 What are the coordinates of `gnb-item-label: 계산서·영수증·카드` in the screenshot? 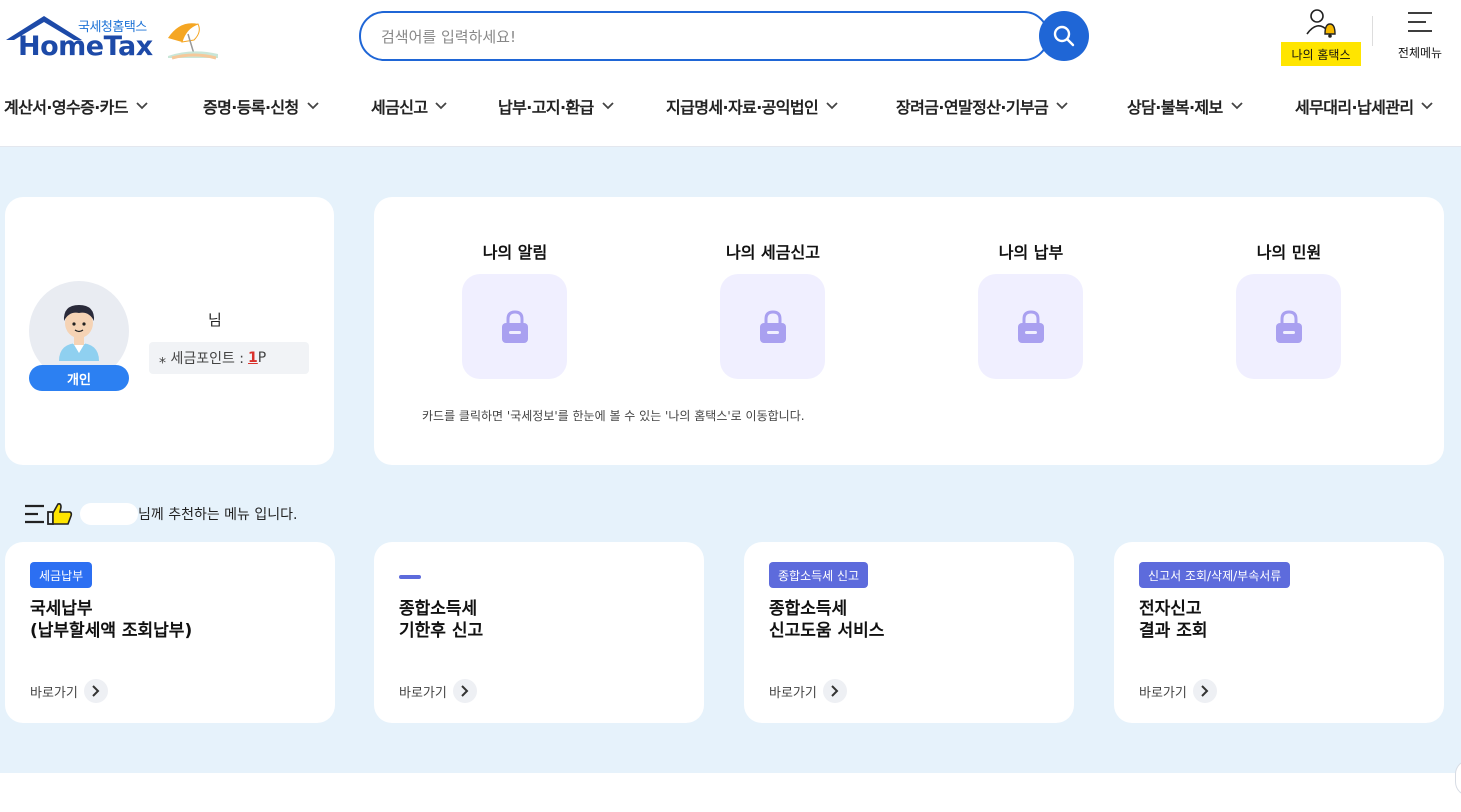 It's located at (66, 107).